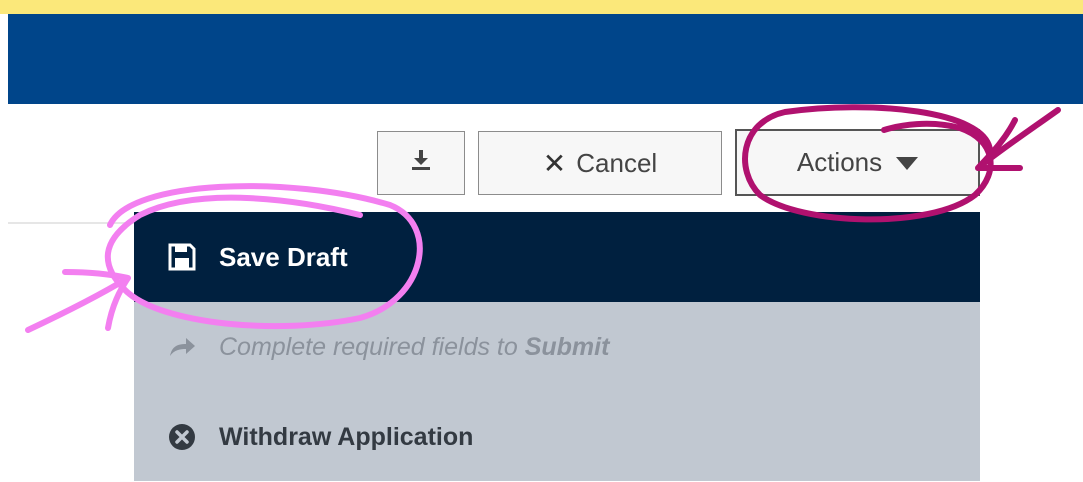  Describe the element at coordinates (557, 437) in the screenshot. I see `menu-item-withdraw-application: Withdraw Application` at that location.